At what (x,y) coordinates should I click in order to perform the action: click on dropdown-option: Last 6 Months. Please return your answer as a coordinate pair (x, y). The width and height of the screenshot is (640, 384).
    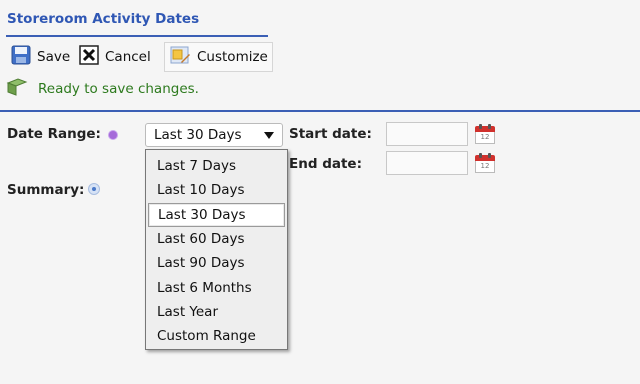
    Looking at the image, I should click on (216, 287).